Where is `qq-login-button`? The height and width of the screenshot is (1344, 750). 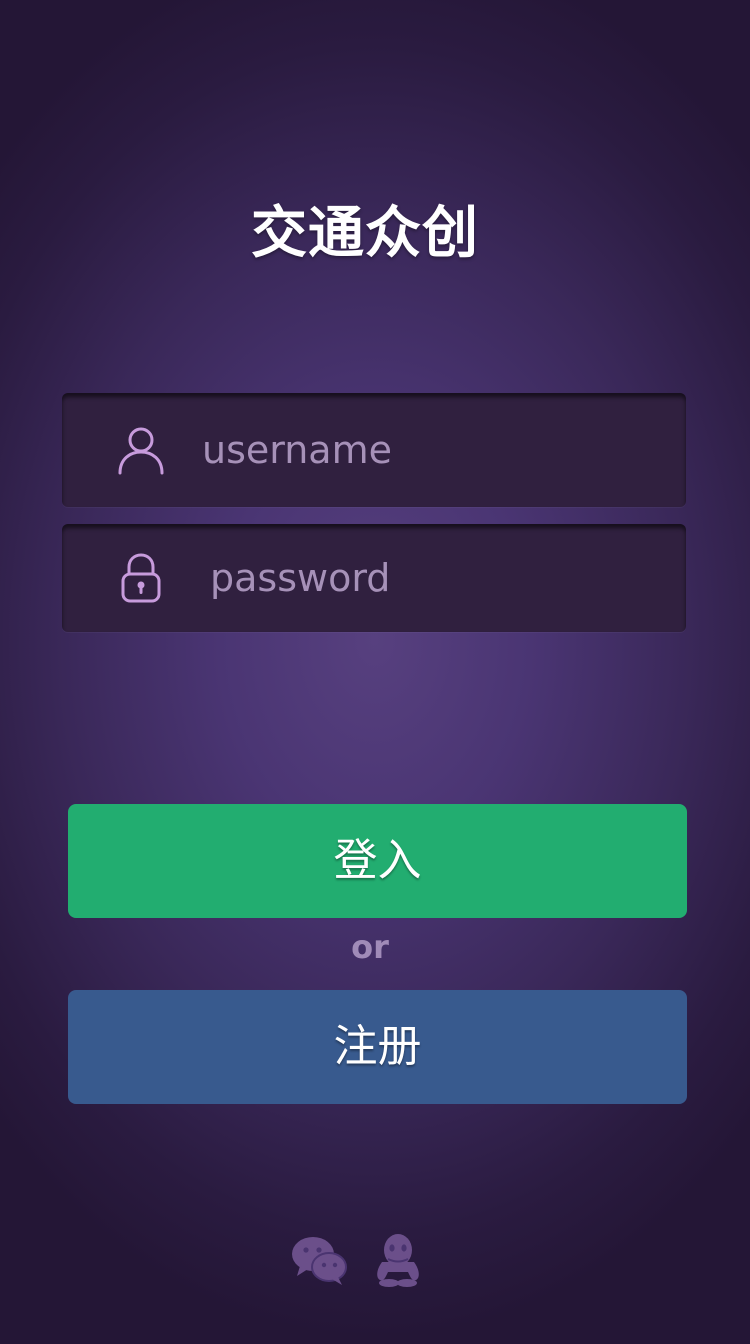 qq-login-button is located at coordinates (398, 1260).